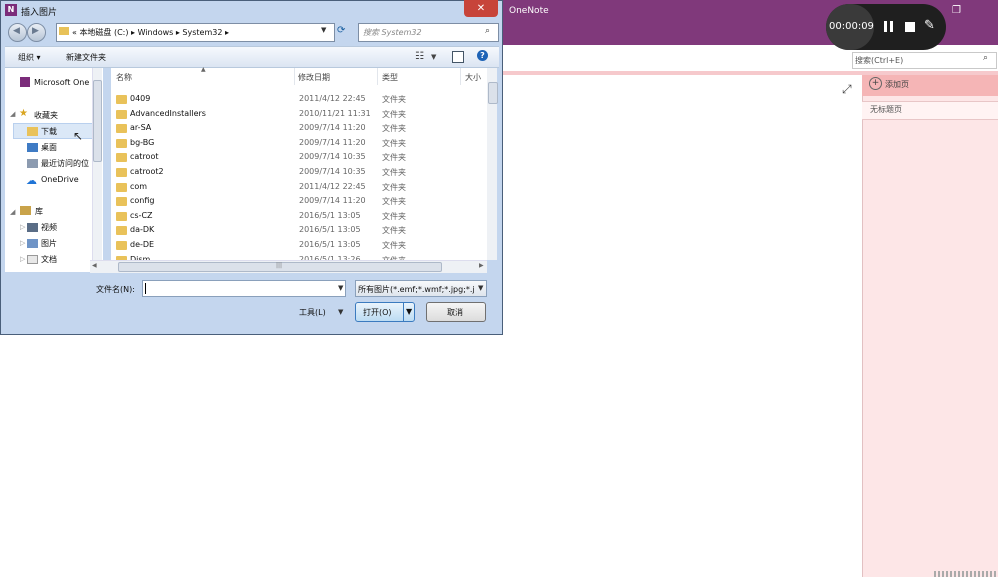 This screenshot has width=998, height=577. Describe the element at coordinates (875, 83) in the screenshot. I see `plus-icon: +` at that location.